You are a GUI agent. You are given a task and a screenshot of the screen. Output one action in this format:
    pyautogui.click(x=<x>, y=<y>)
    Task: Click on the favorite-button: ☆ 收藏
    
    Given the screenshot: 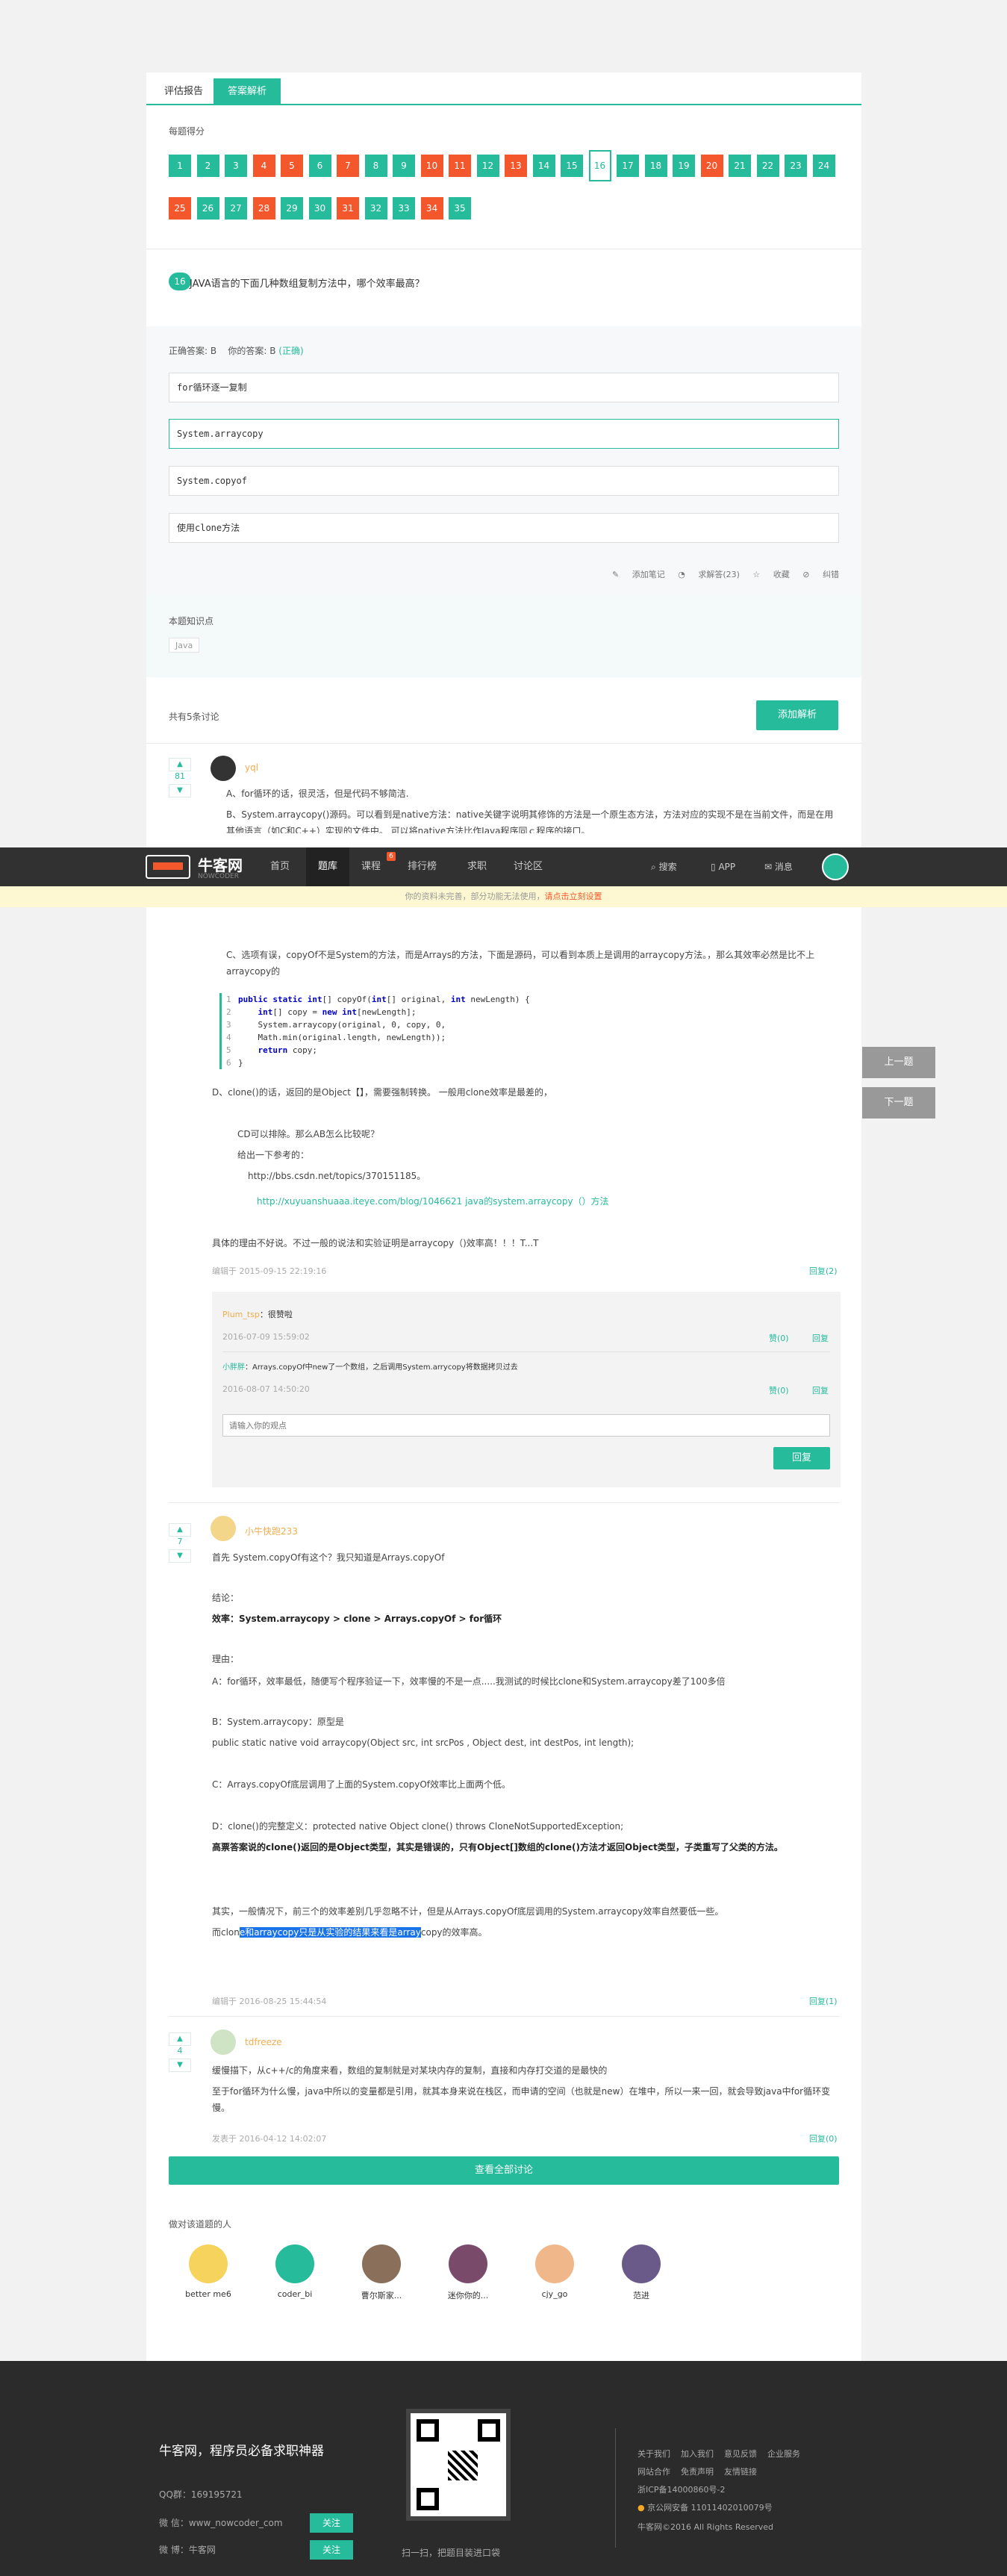 What is the action you would take?
    pyautogui.click(x=770, y=574)
    